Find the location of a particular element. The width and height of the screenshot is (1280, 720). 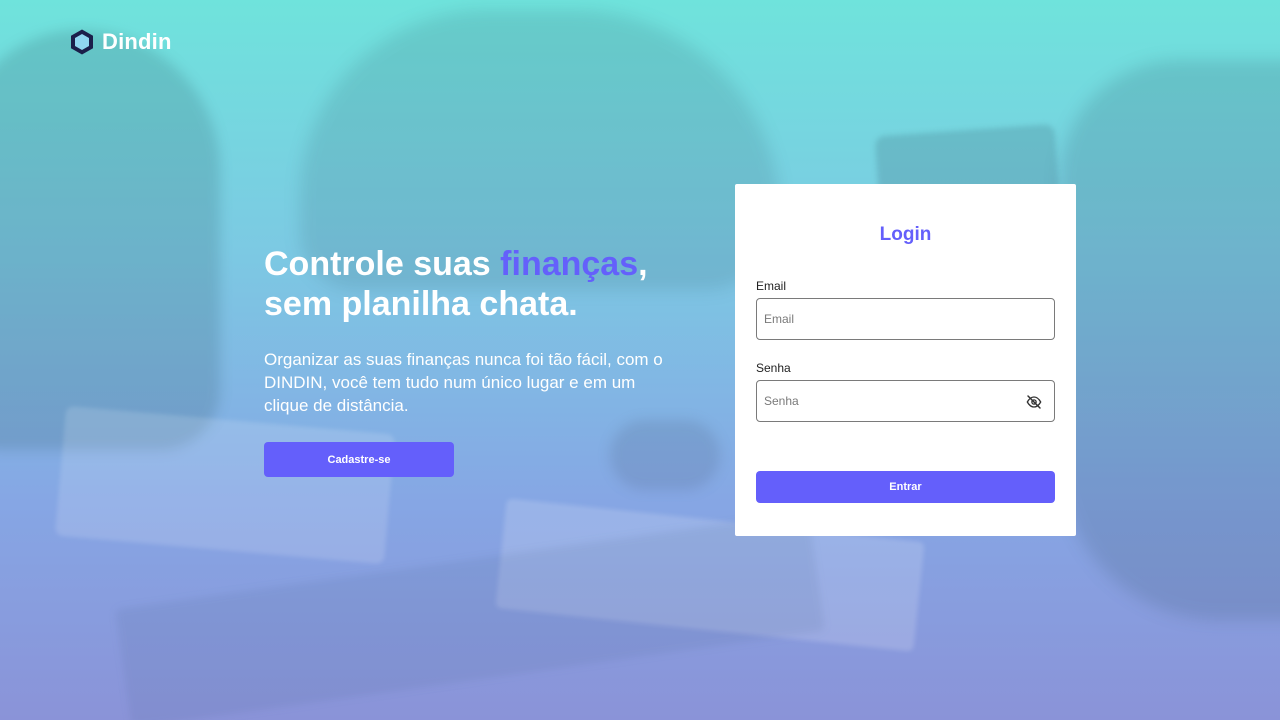

password-input is located at coordinates (905, 401).